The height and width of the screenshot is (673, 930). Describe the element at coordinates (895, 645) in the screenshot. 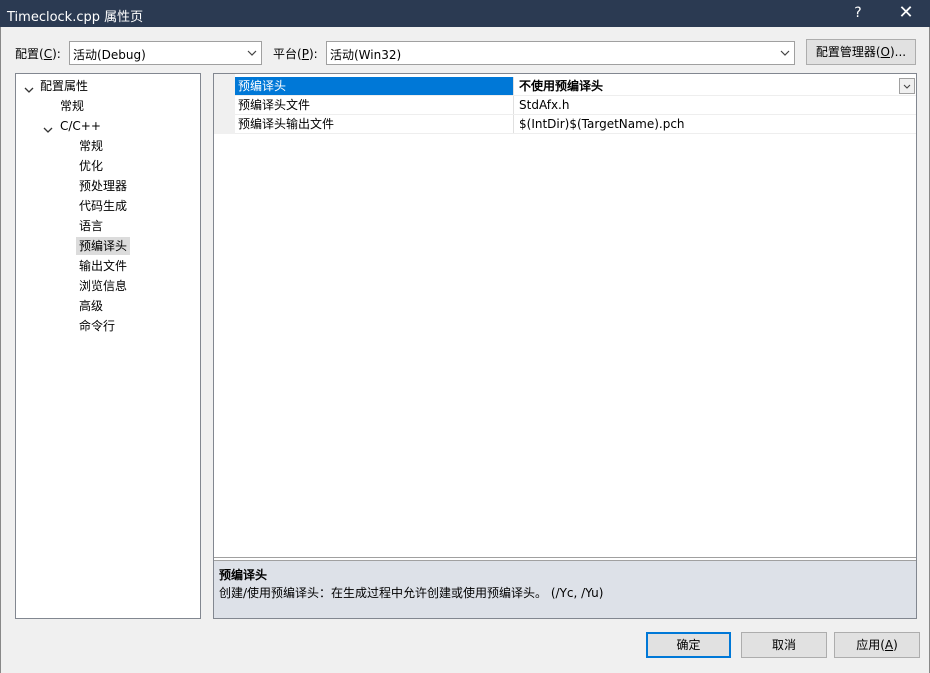

I see `apply-label-suffix: )` at that location.